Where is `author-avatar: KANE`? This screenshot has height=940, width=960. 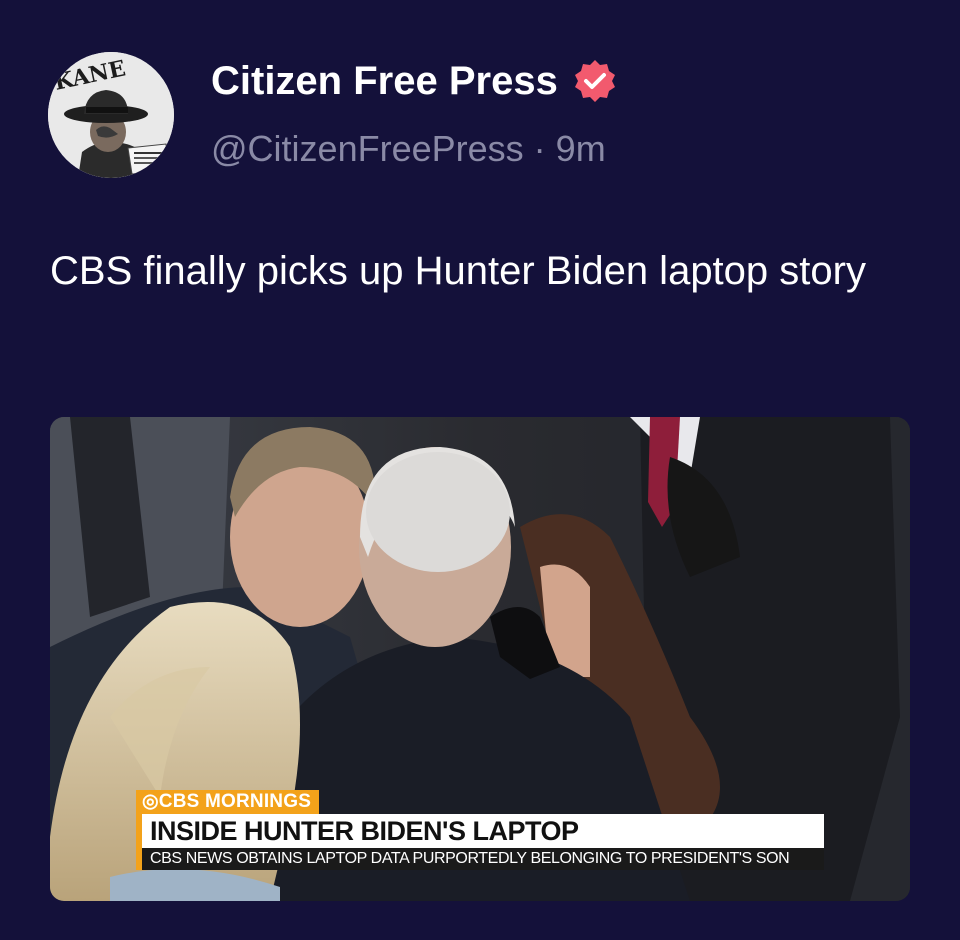 author-avatar: KANE is located at coordinates (111, 115).